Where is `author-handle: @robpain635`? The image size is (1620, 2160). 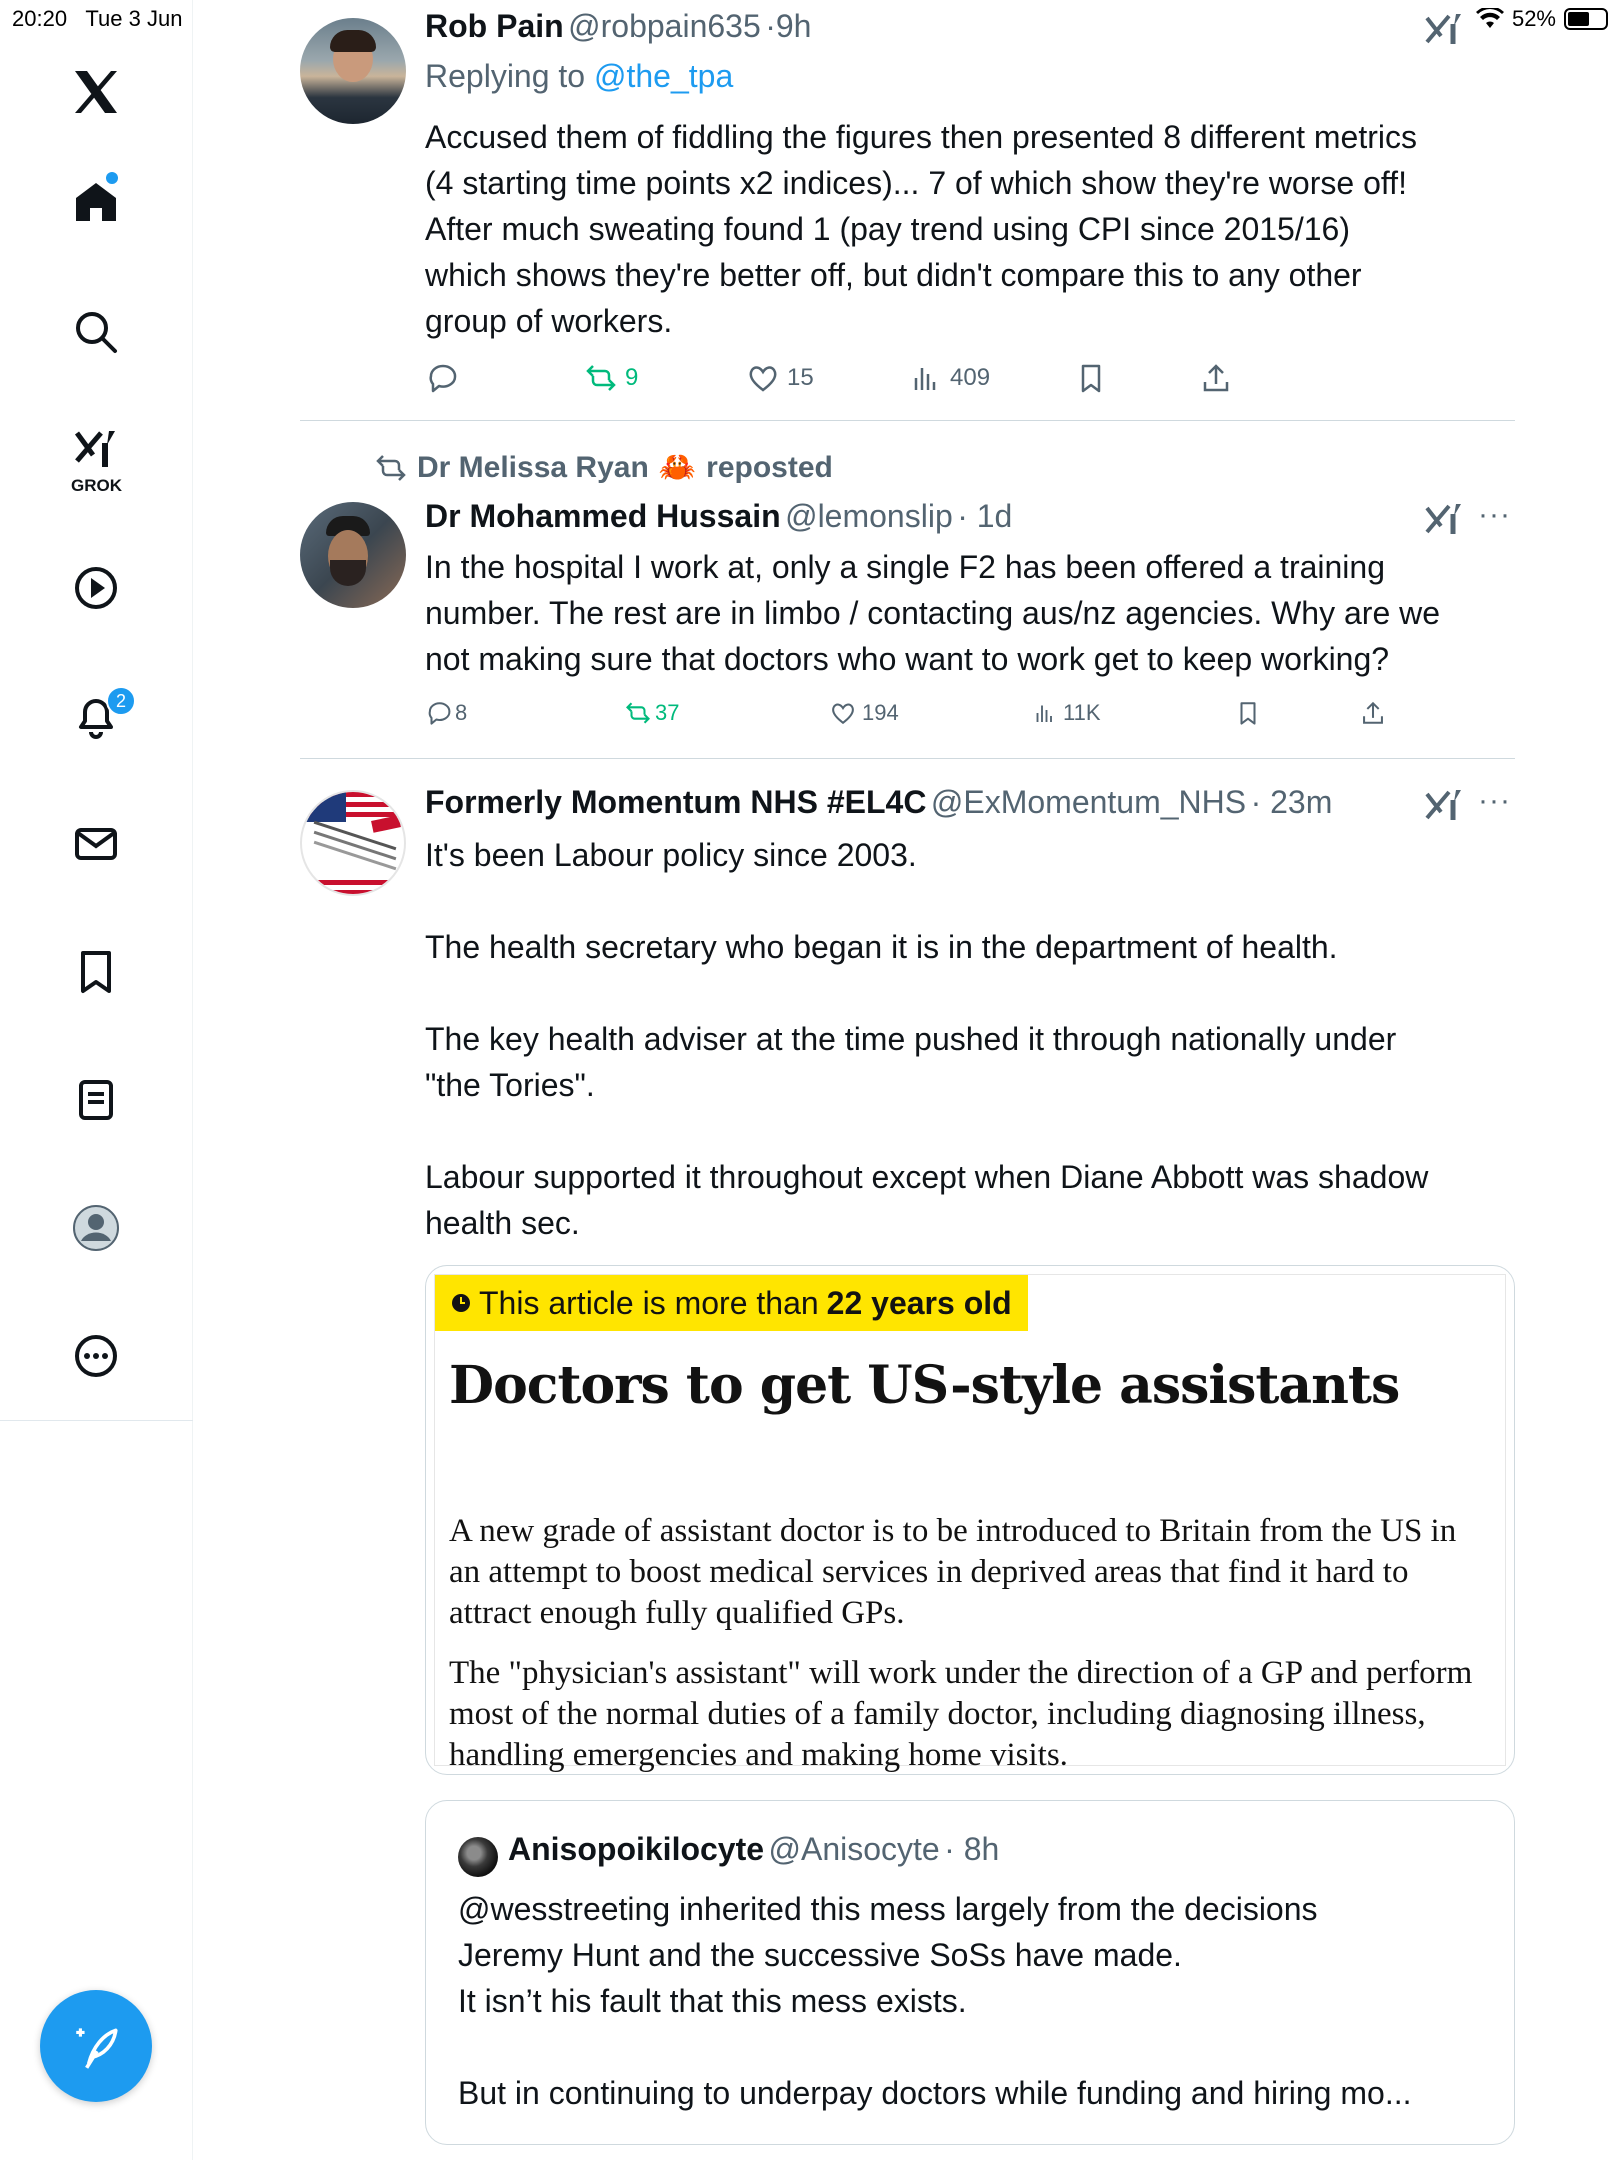 author-handle: @robpain635 is located at coordinates (664, 26).